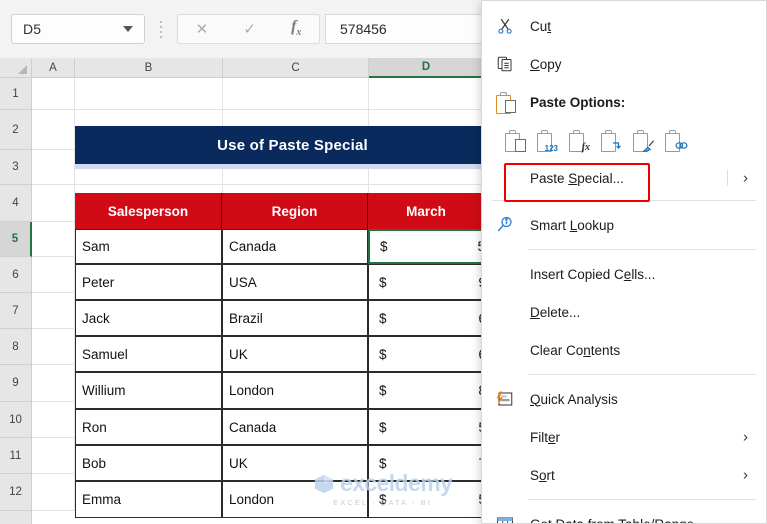 This screenshot has height=524, width=767. I want to click on name-box: D5, so click(78, 29).